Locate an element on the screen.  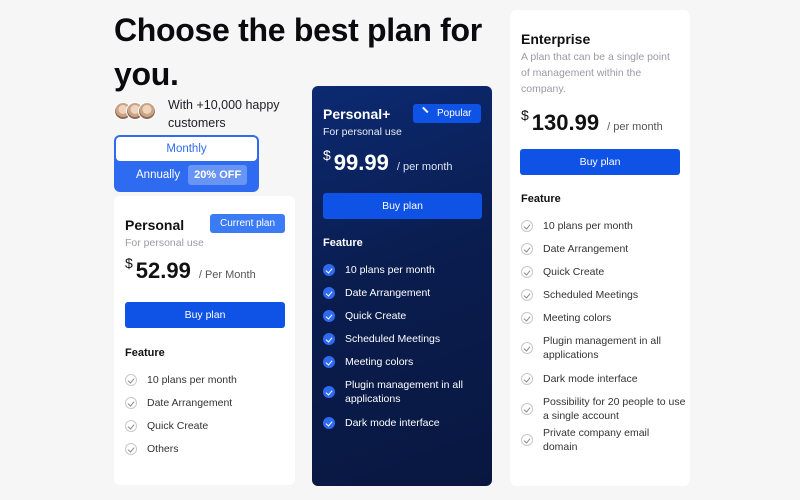
social-proof: With +10,000 happy customers is located at coordinates (201, 114).